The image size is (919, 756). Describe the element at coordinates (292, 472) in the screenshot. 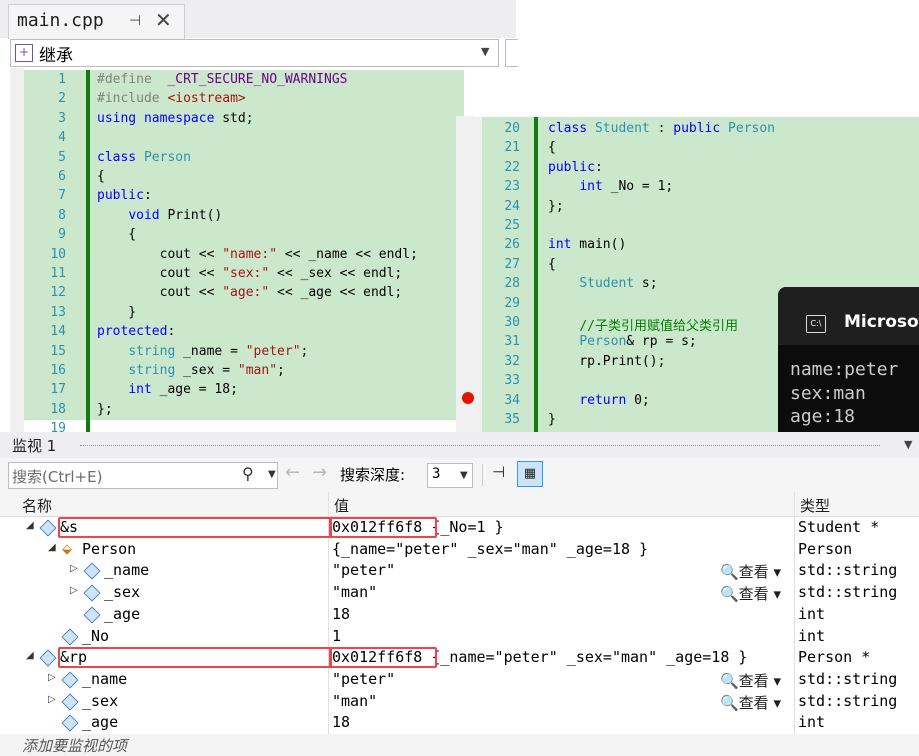

I see `back-arrow-icon: ←` at that location.